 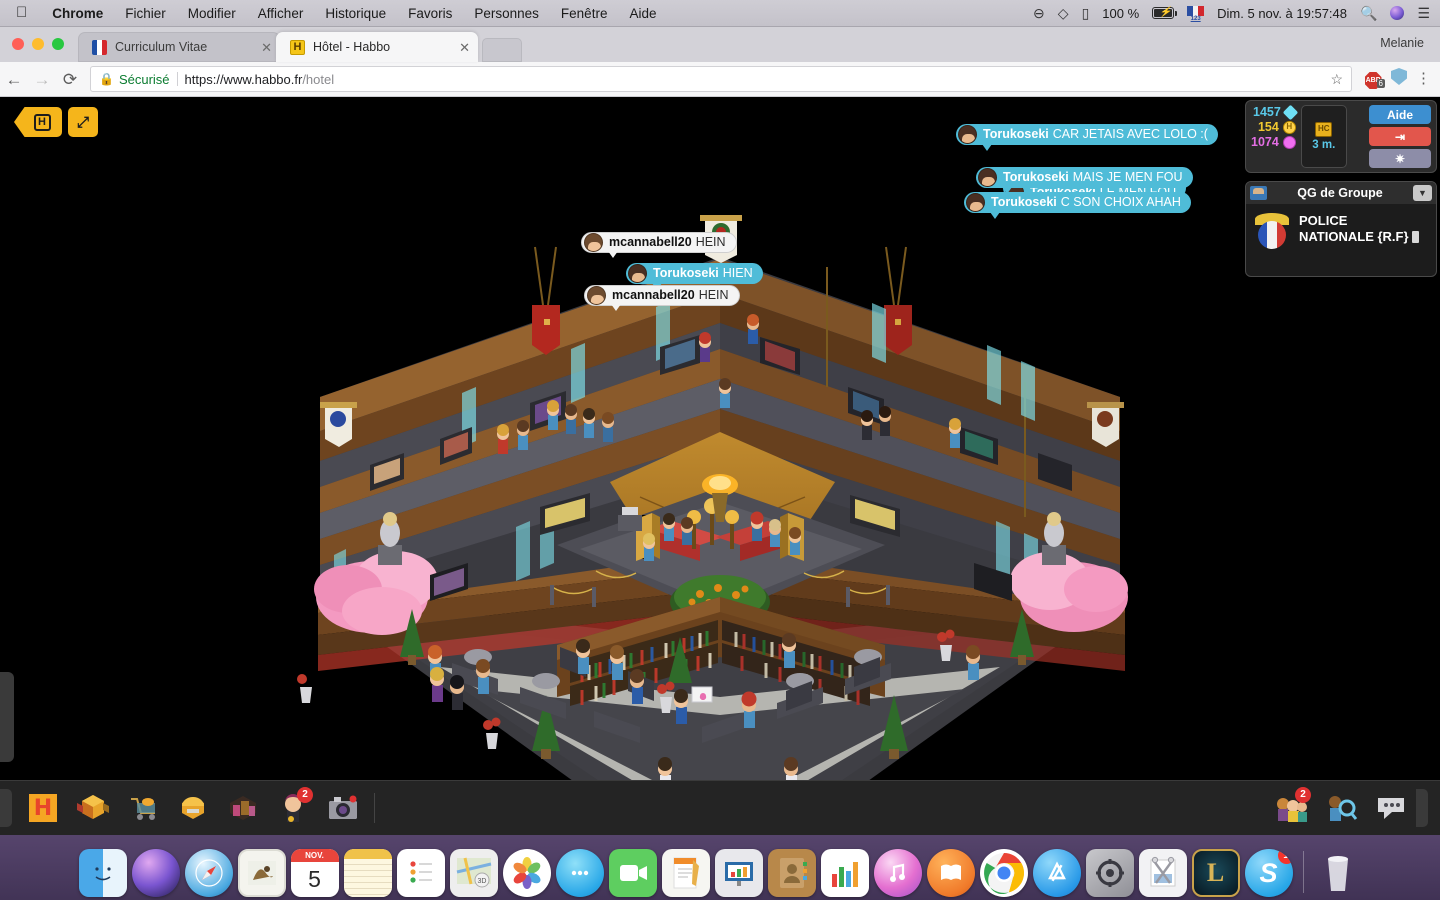 I want to click on contacts-icon, so click(x=791, y=873).